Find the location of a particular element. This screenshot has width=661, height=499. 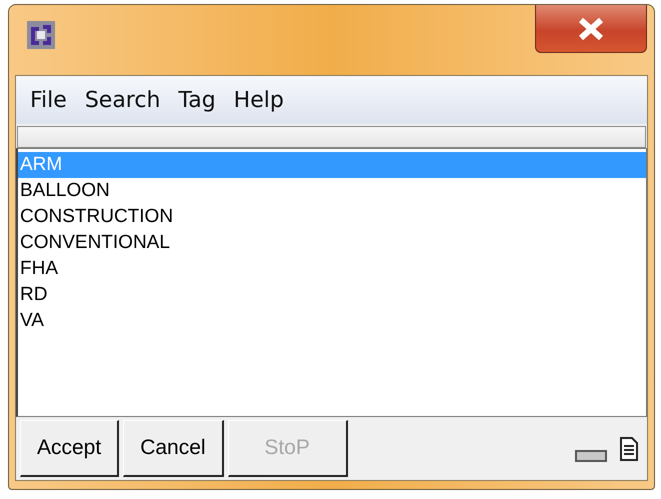

minimize-icon is located at coordinates (591, 456).